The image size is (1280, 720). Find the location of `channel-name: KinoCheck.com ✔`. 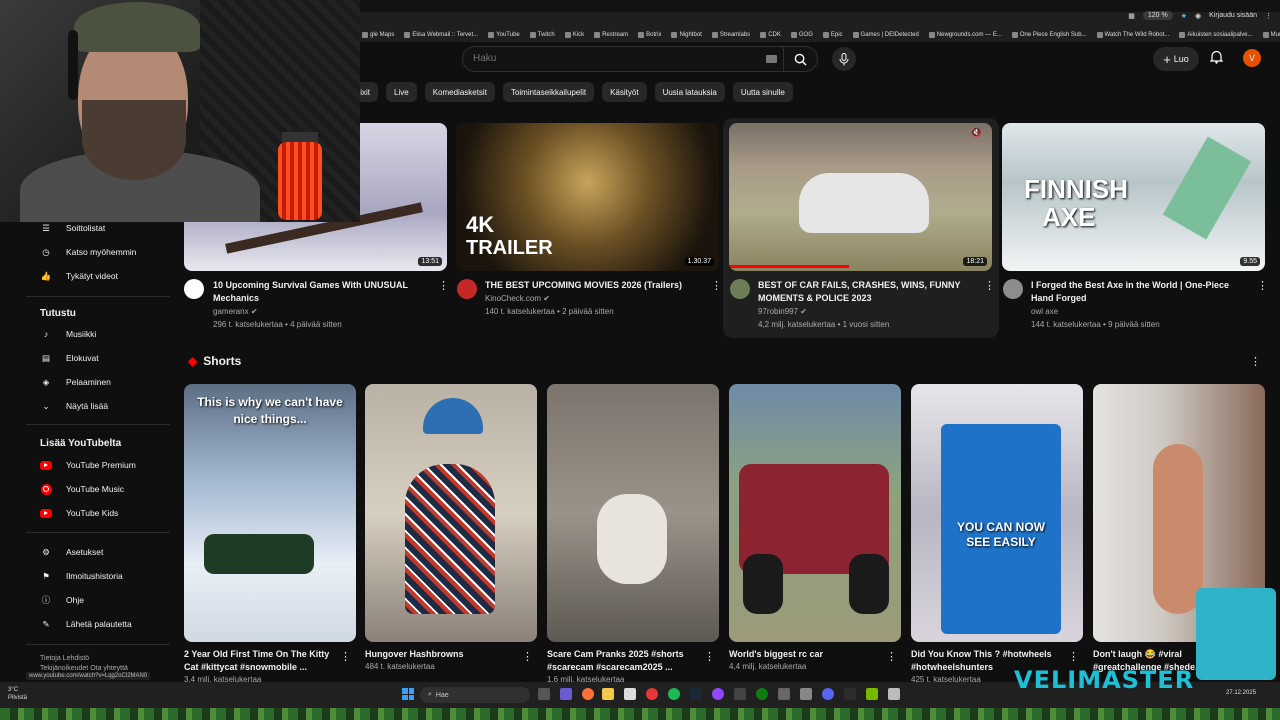

channel-name: KinoCheck.com ✔ is located at coordinates (592, 298).